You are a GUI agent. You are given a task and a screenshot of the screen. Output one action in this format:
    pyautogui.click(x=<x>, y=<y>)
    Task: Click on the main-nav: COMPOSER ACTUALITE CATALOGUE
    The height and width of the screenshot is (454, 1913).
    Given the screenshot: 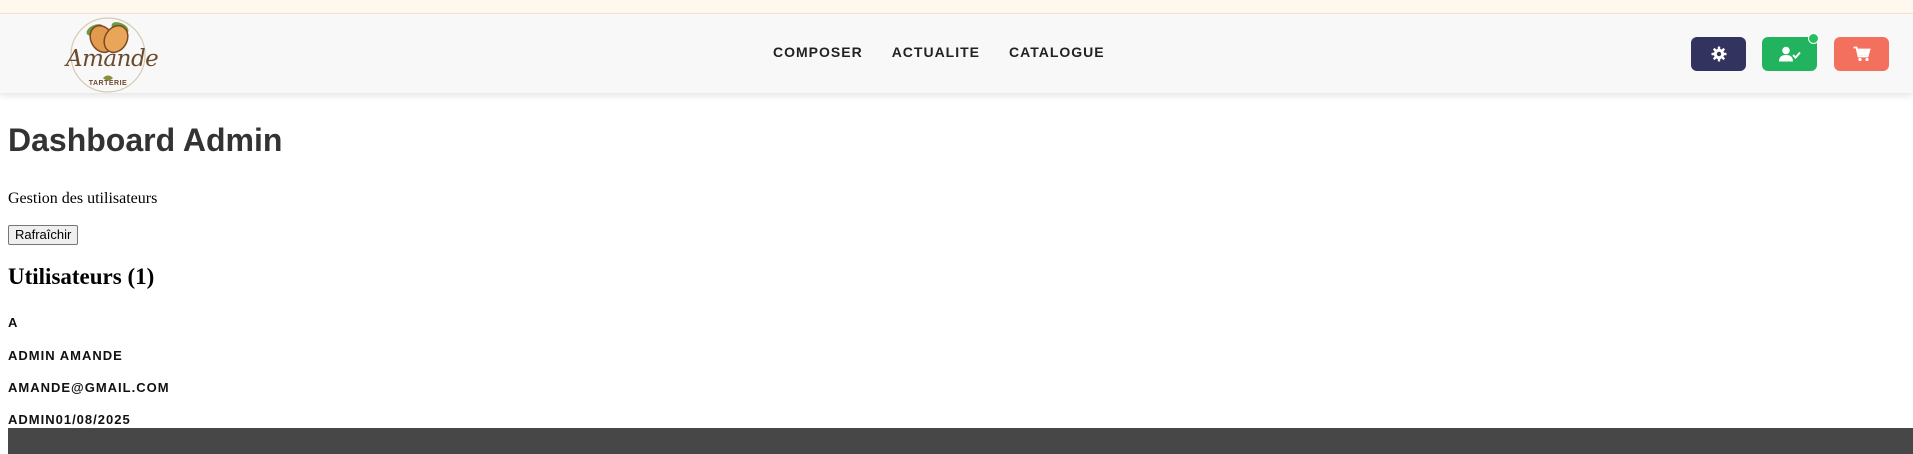 What is the action you would take?
    pyautogui.click(x=939, y=52)
    